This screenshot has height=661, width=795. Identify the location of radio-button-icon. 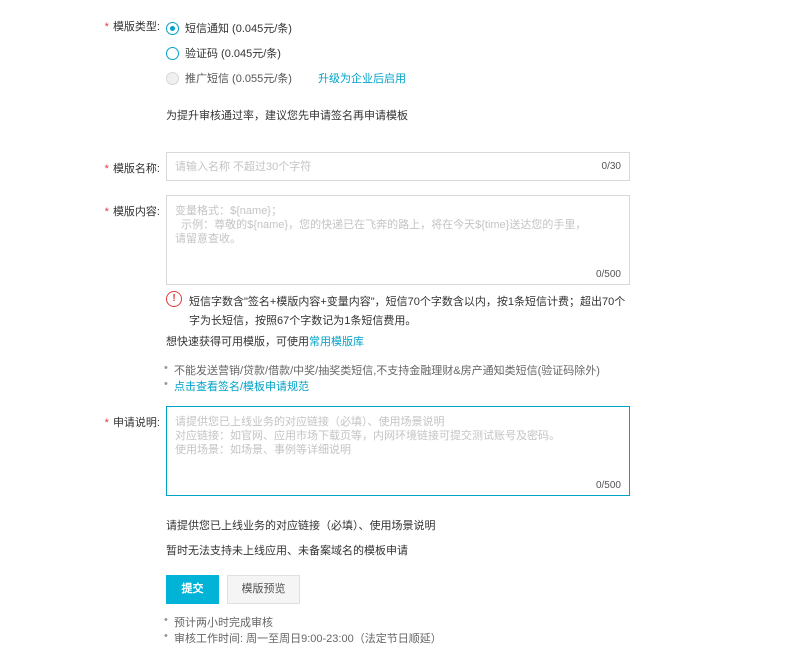
(172, 53).